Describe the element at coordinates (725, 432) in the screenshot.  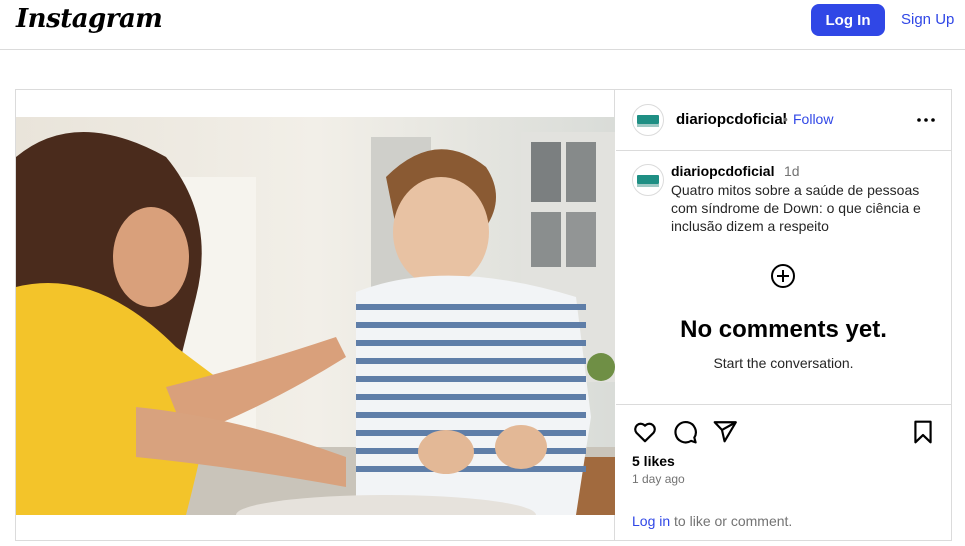
I see `share-icon` at that location.